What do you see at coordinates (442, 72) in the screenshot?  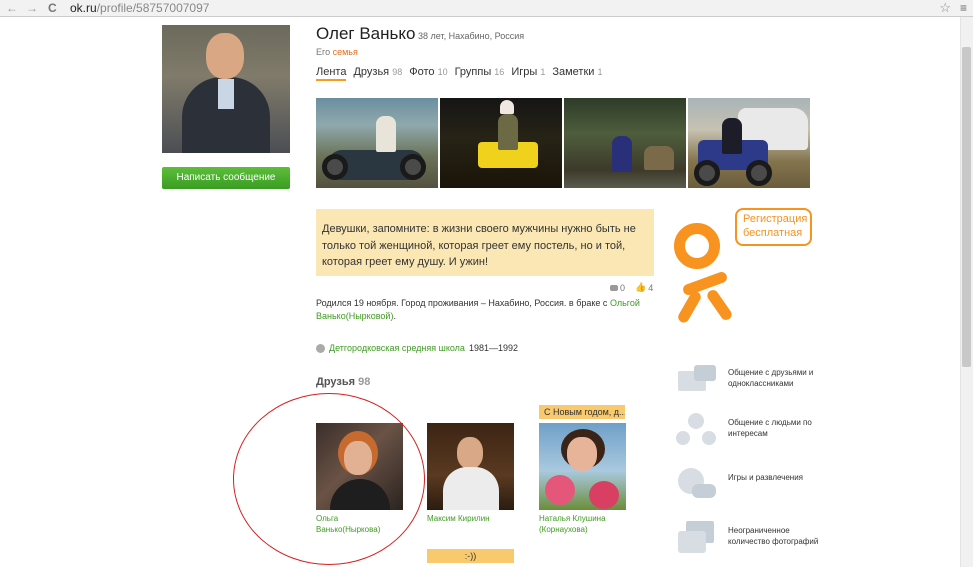 I see `tab-count: 10` at bounding box center [442, 72].